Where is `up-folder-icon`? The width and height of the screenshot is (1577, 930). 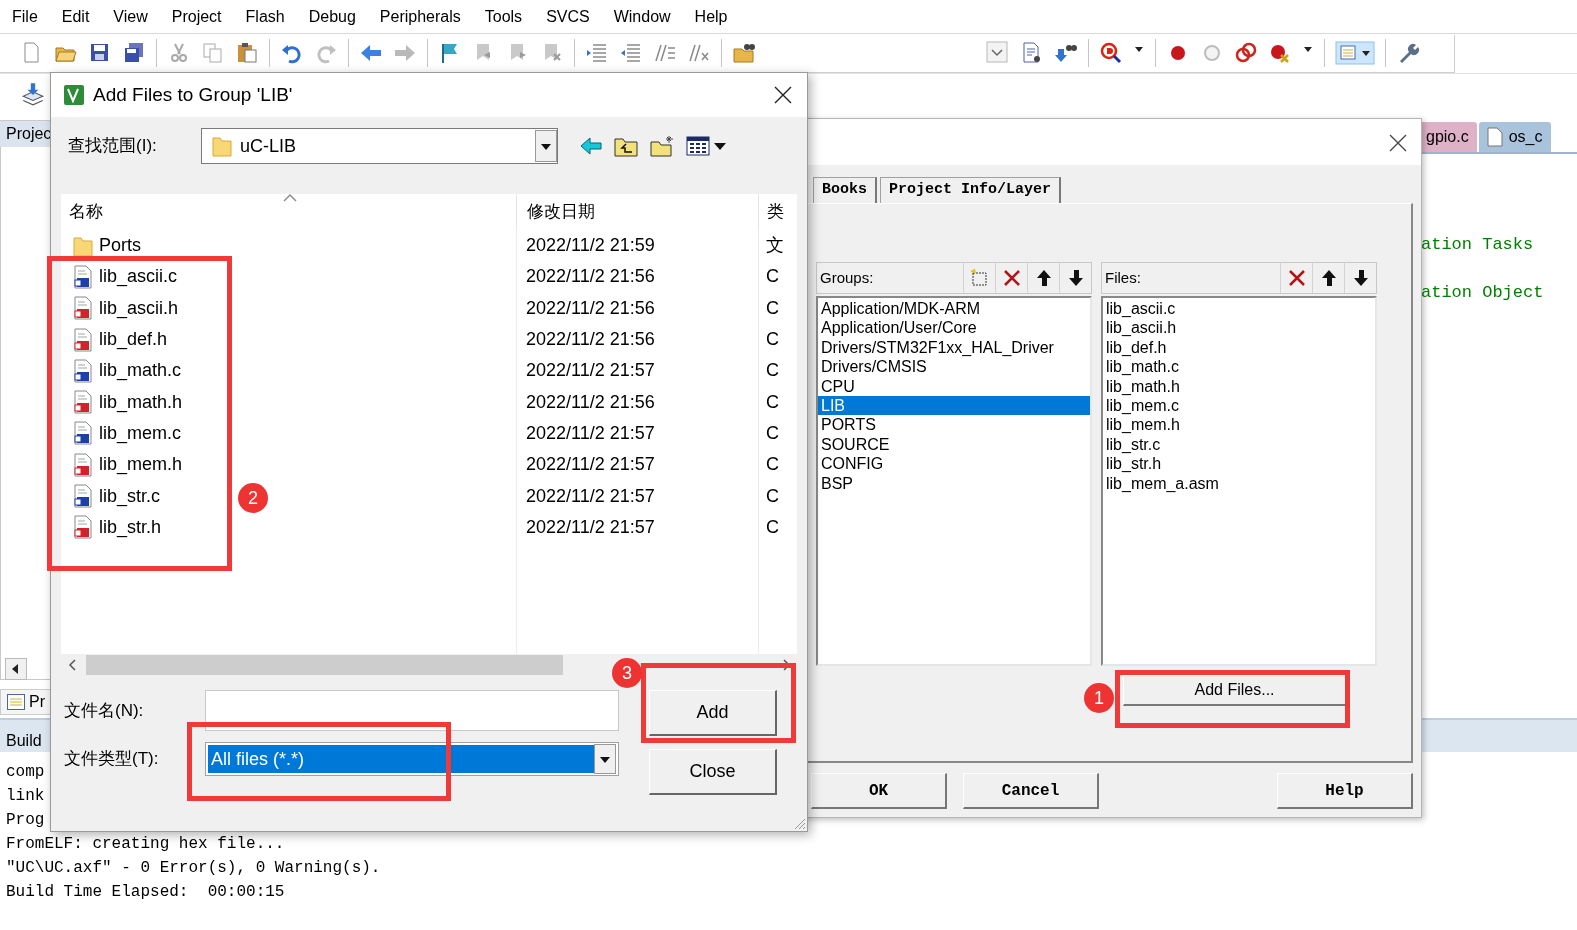
up-folder-icon is located at coordinates (626, 146).